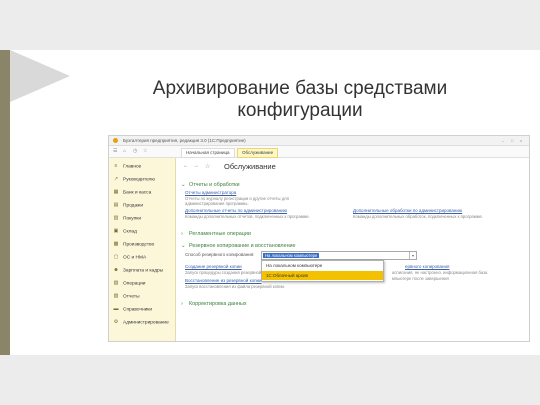 Image resolution: width=540 pixels, height=405 pixels. Describe the element at coordinates (115, 140) in the screenshot. I see `app-logo-icon` at that location.